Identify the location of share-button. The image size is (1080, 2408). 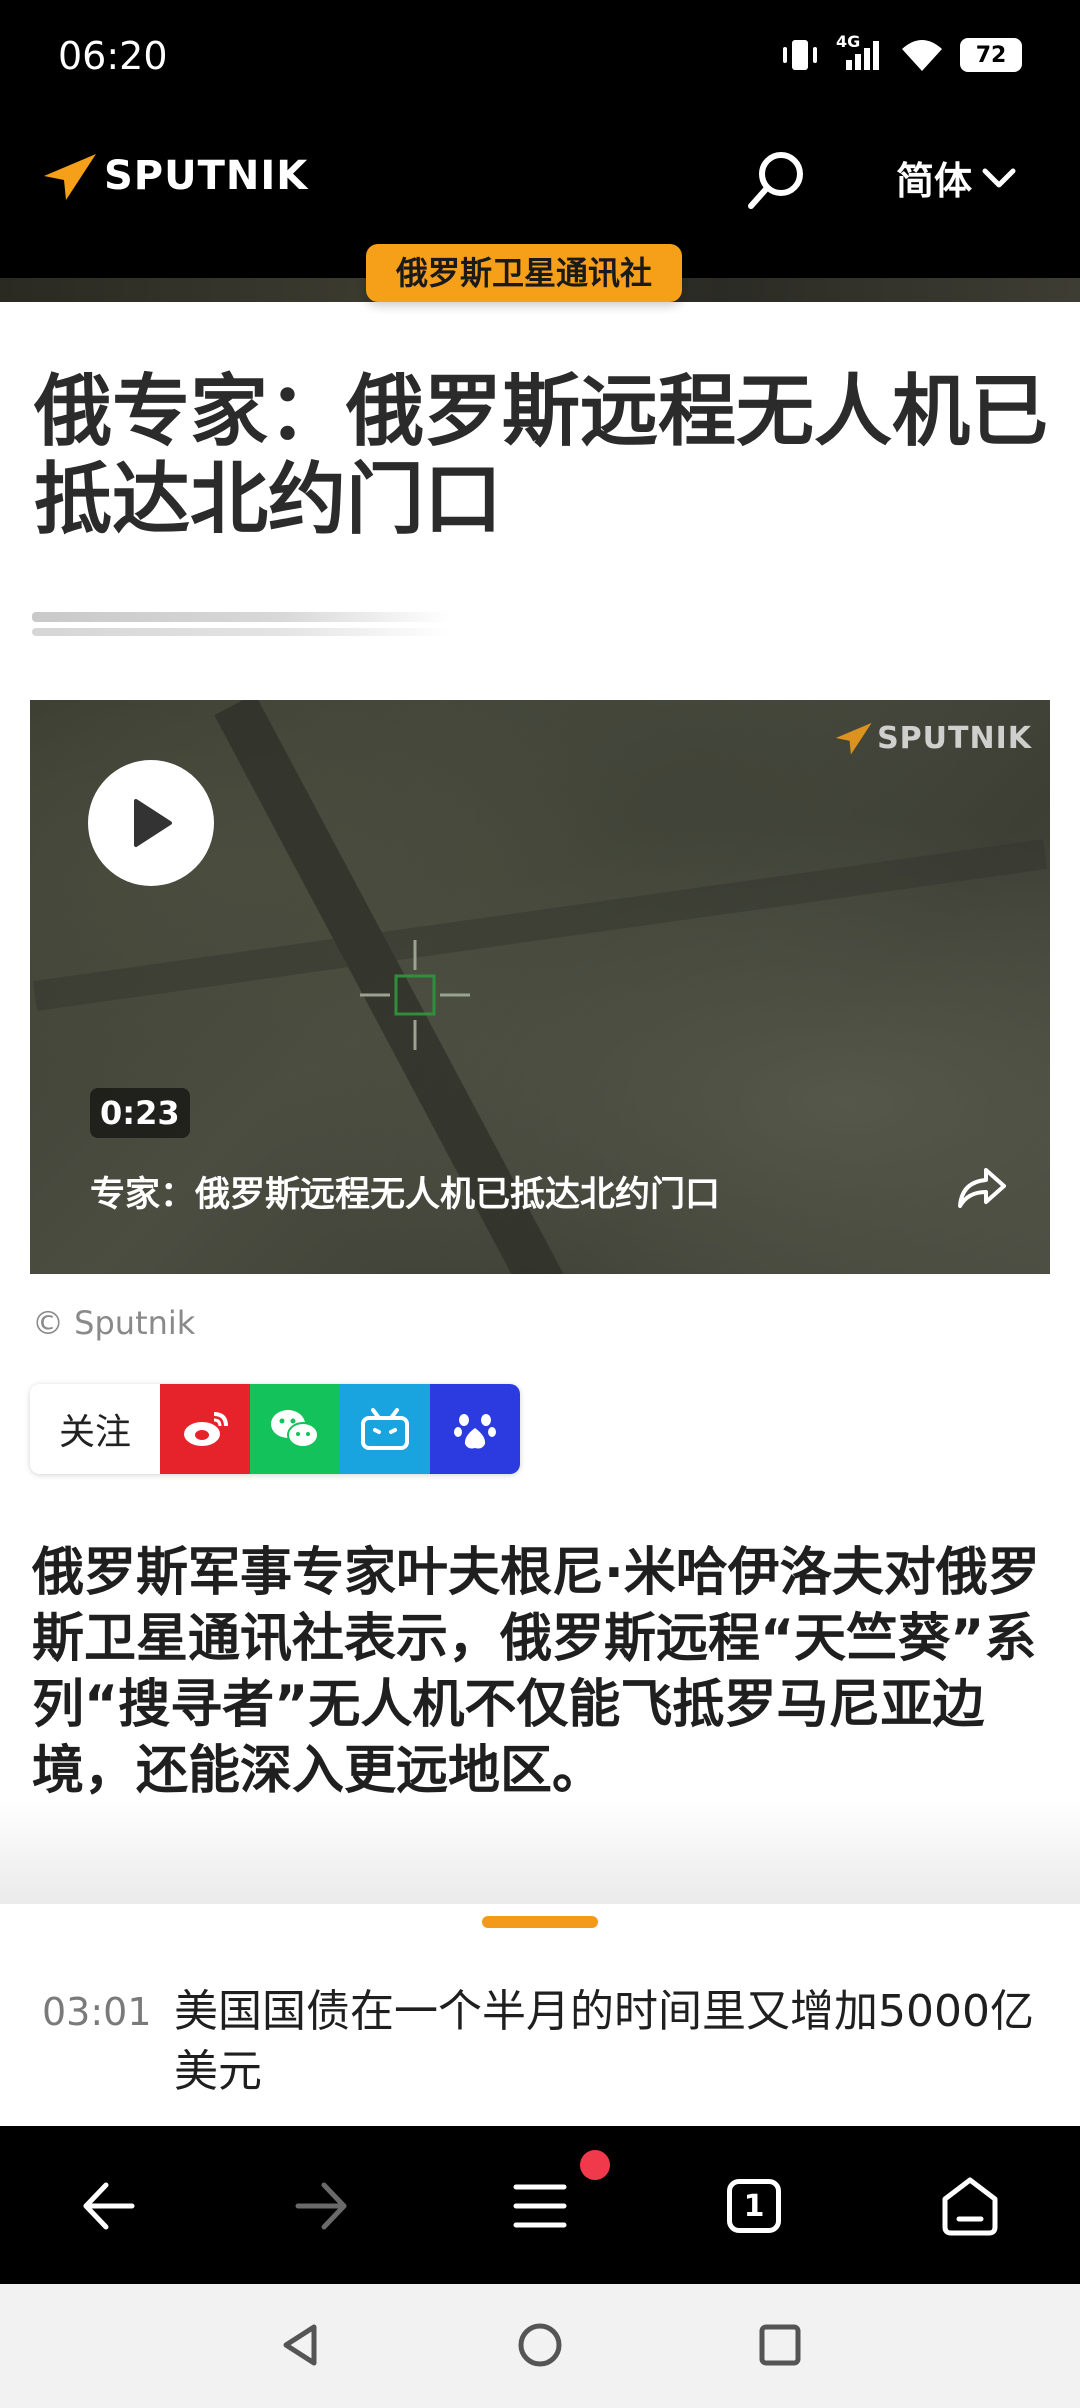
(982, 1187).